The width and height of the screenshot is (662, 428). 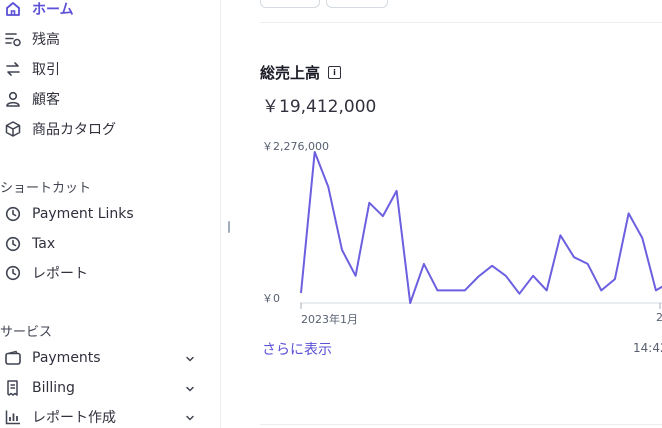 I want to click on shortcut-payment-links: Payment Links, so click(x=69, y=214).